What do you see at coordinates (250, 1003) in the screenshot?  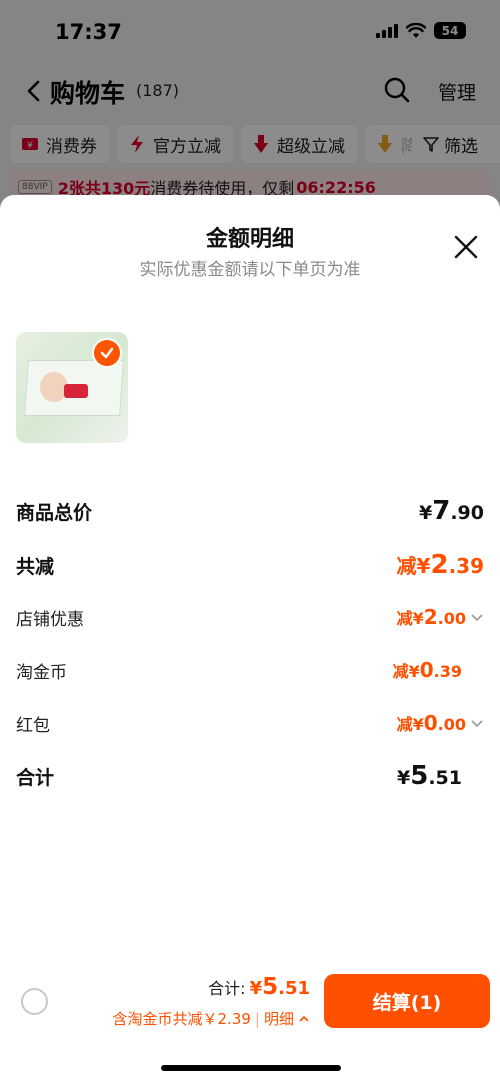 I see `checkout-bar: 合计: ¥5.51 含淘金币共减￥2.39 | 明细 结算(1)` at bounding box center [250, 1003].